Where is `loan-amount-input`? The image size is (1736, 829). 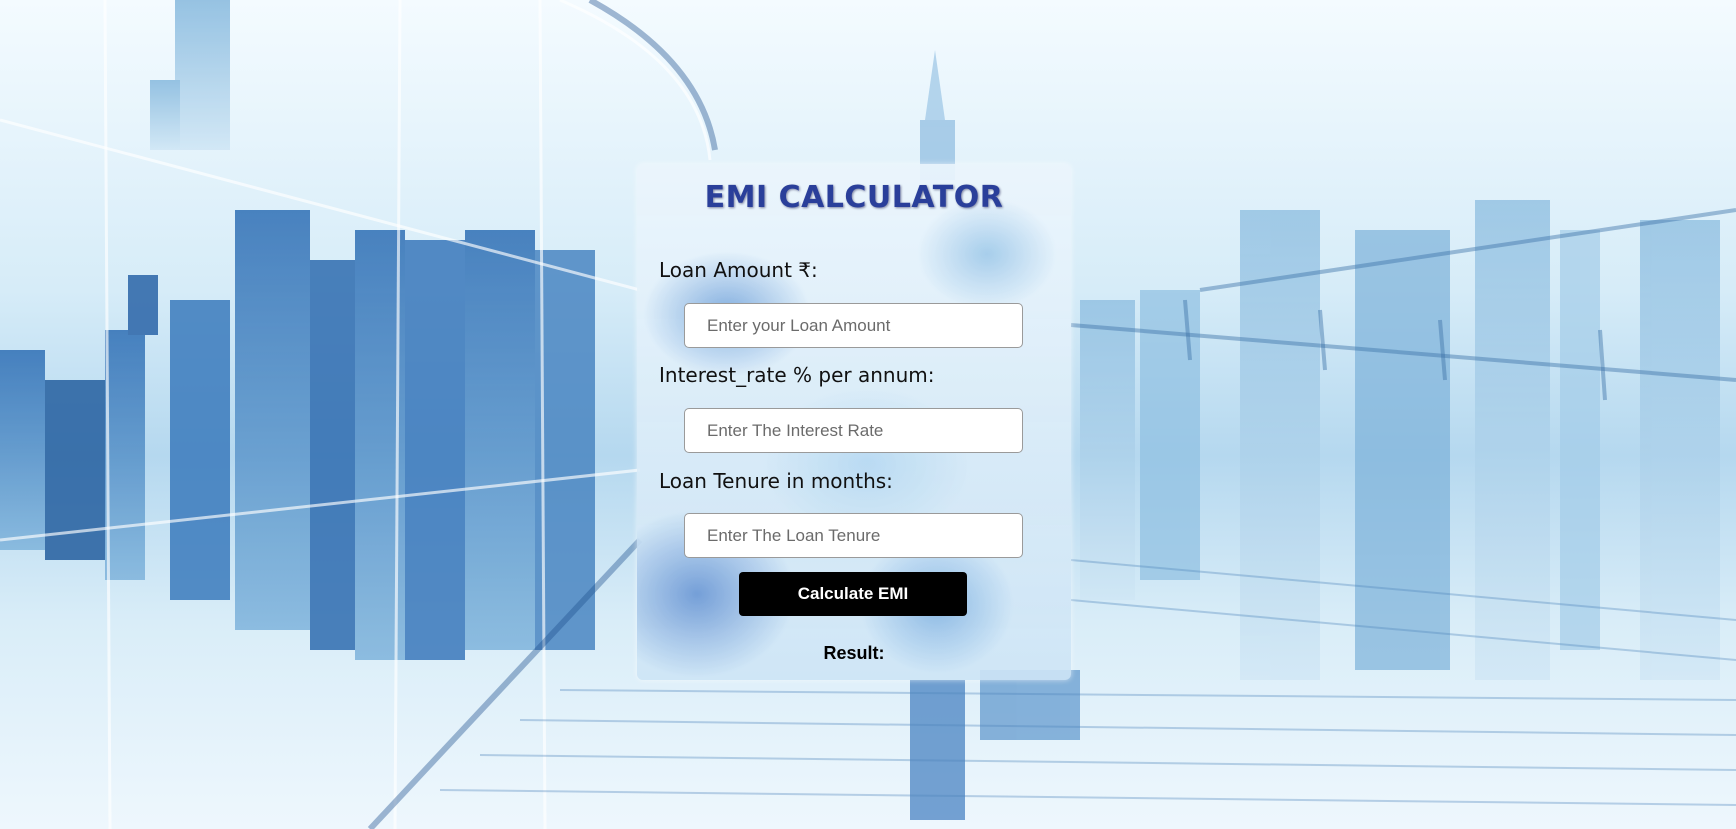
loan-amount-input is located at coordinates (853, 325).